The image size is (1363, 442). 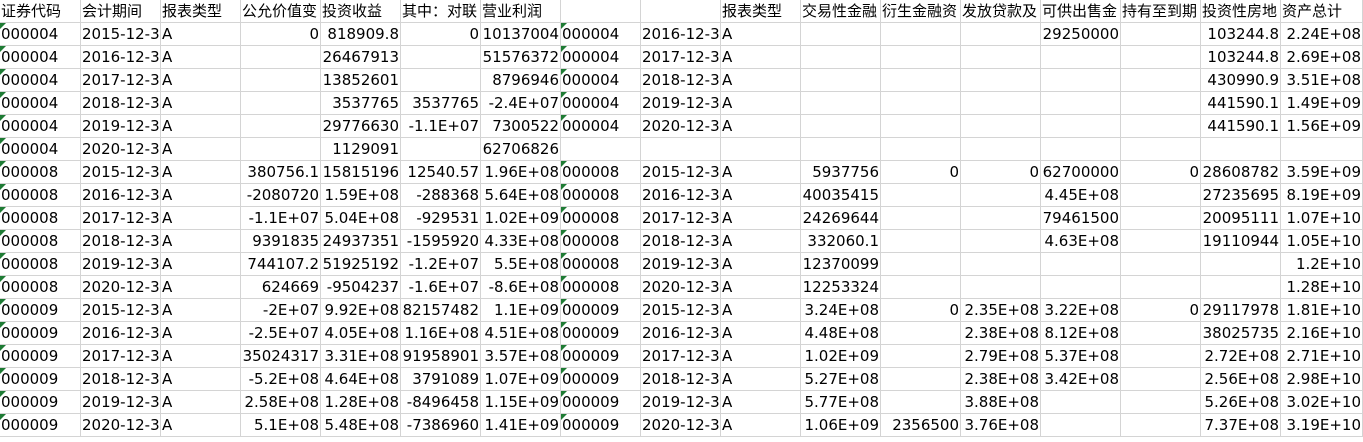 I want to click on table-cell: 62706826, so click(x=521, y=149).